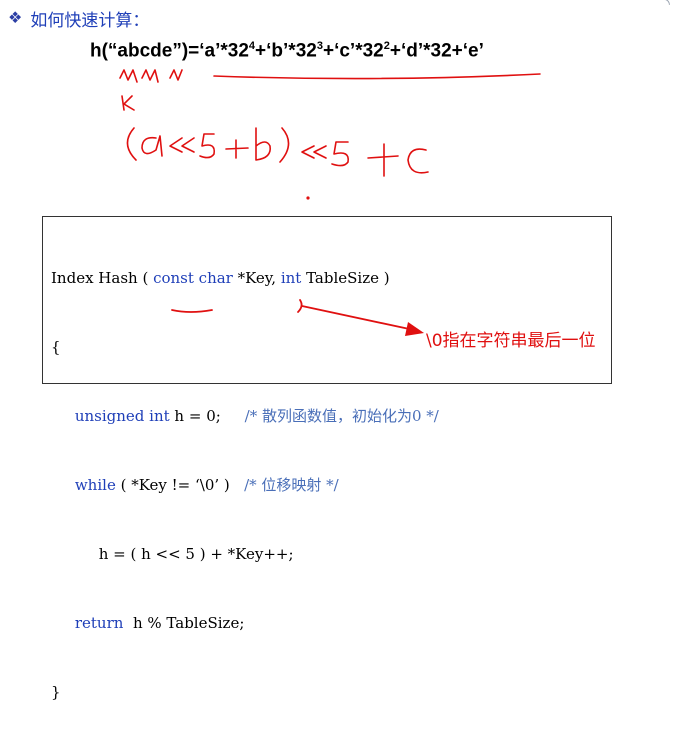 The height and width of the screenshot is (750, 682). Describe the element at coordinates (284, 145) in the screenshot. I see `ink-close-paren` at that location.